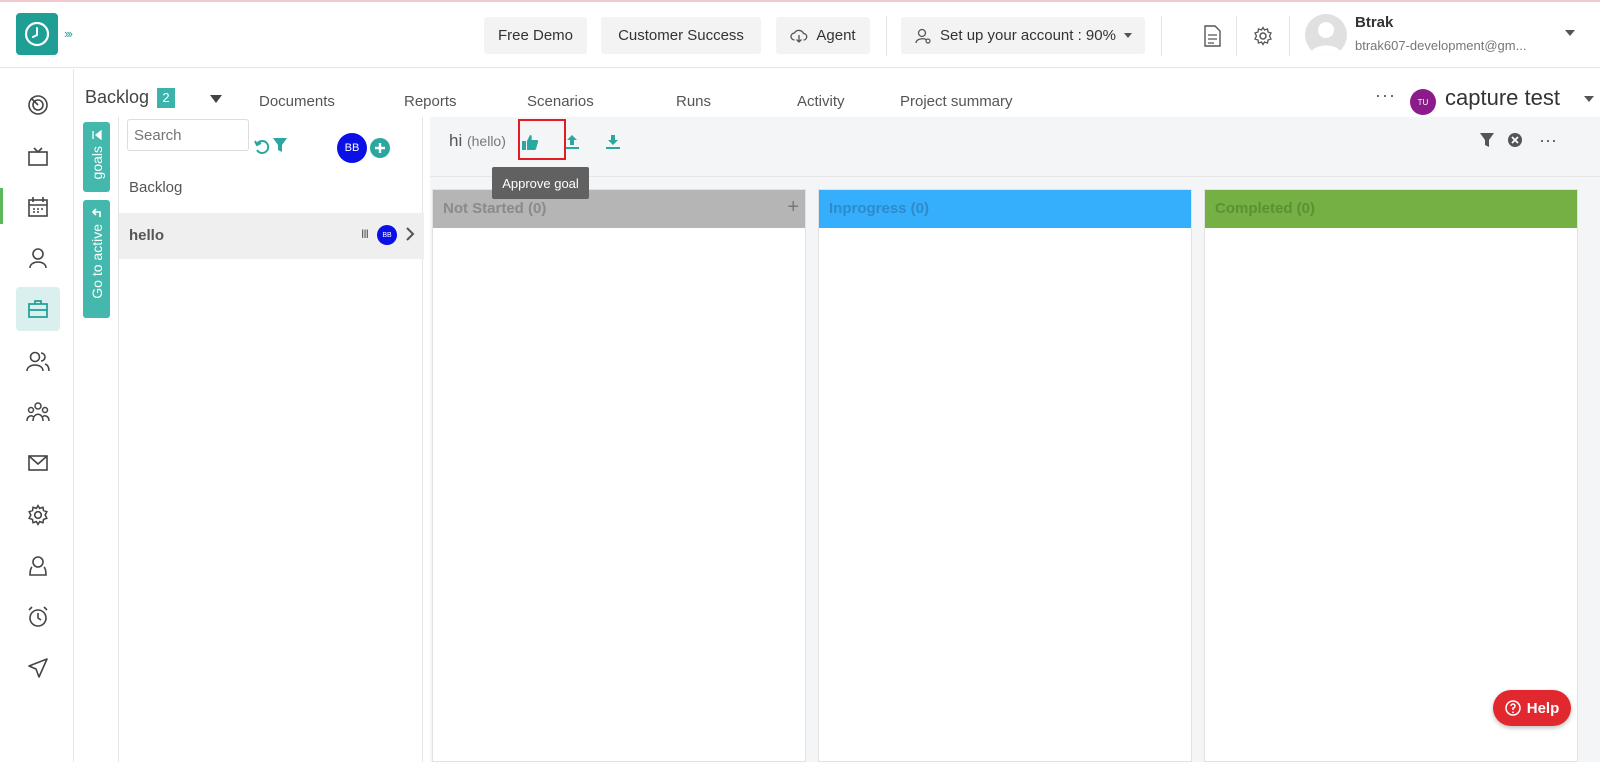 This screenshot has width=1600, height=762. Describe the element at coordinates (1391, 209) in the screenshot. I see `column-header: Completed (0)` at that location.